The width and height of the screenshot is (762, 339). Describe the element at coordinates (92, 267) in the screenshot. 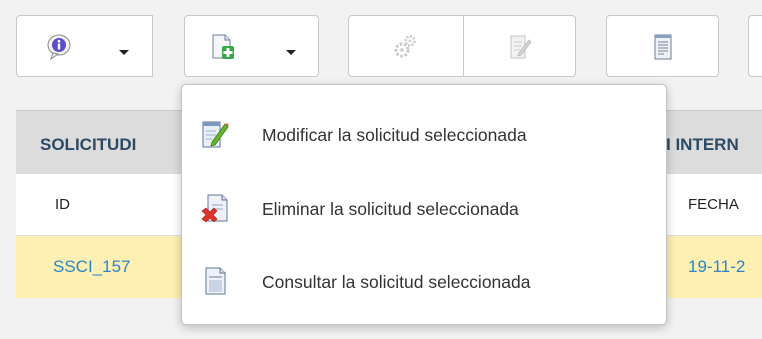

I see `row-id-link: SSCI_157` at that location.